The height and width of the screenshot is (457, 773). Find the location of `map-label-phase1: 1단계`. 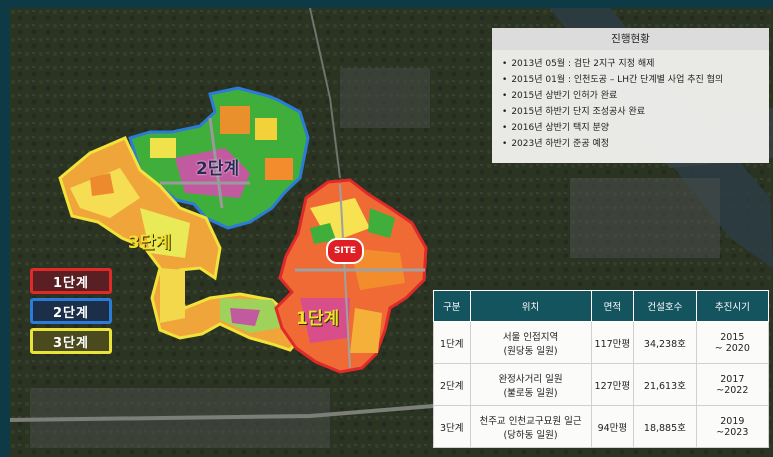

map-label-phase1: 1단계 is located at coordinates (318, 319).